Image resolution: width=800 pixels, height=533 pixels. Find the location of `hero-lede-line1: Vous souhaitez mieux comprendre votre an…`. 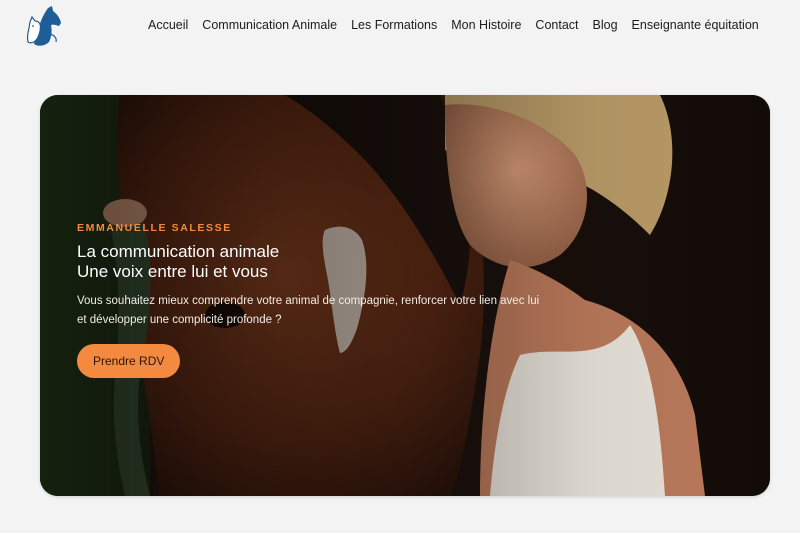

hero-lede-line1: Vous souhaitez mieux comprendre votre an… is located at coordinates (308, 301).